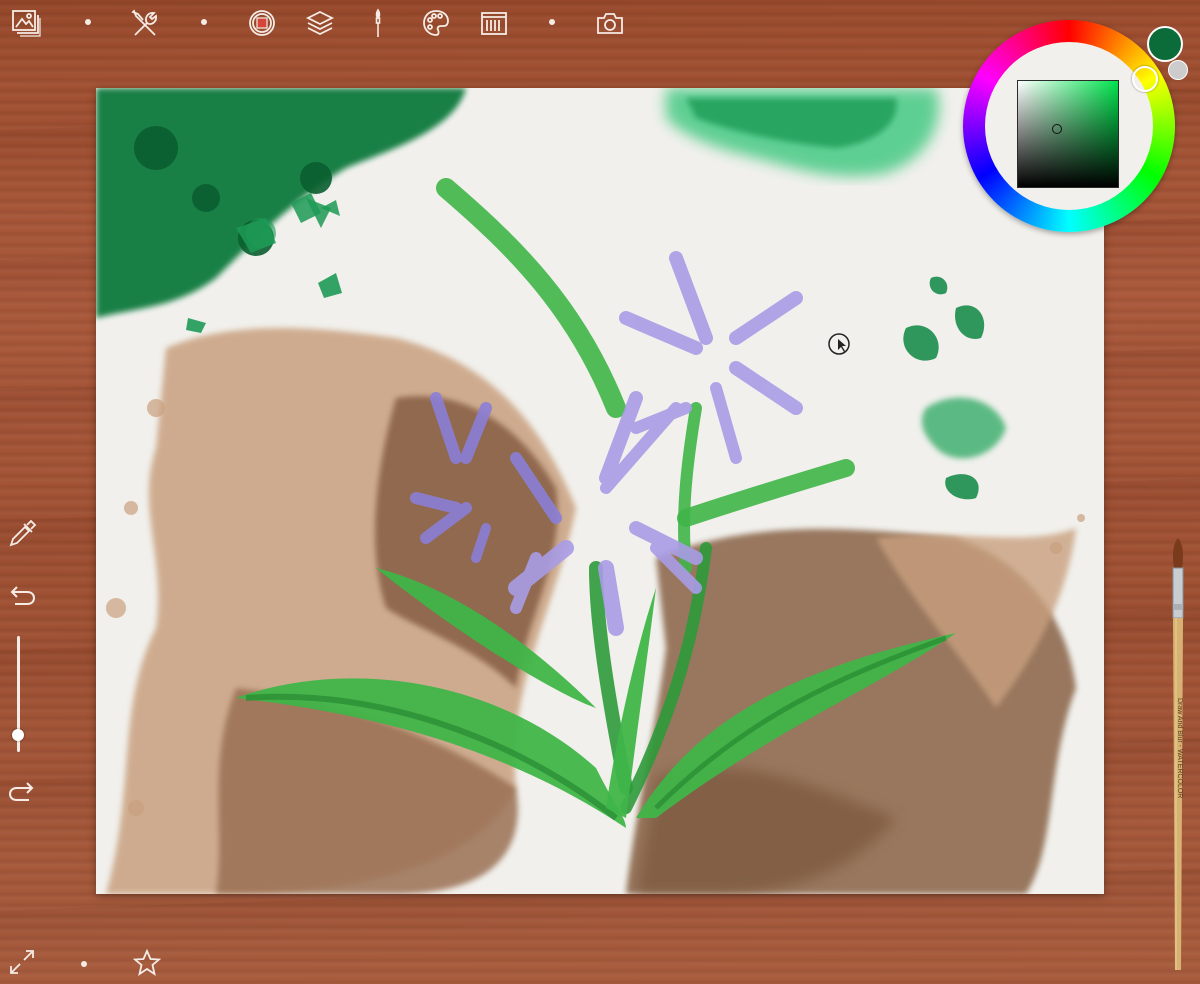 The height and width of the screenshot is (984, 1200). I want to click on eyedropper-button, so click(22, 534).